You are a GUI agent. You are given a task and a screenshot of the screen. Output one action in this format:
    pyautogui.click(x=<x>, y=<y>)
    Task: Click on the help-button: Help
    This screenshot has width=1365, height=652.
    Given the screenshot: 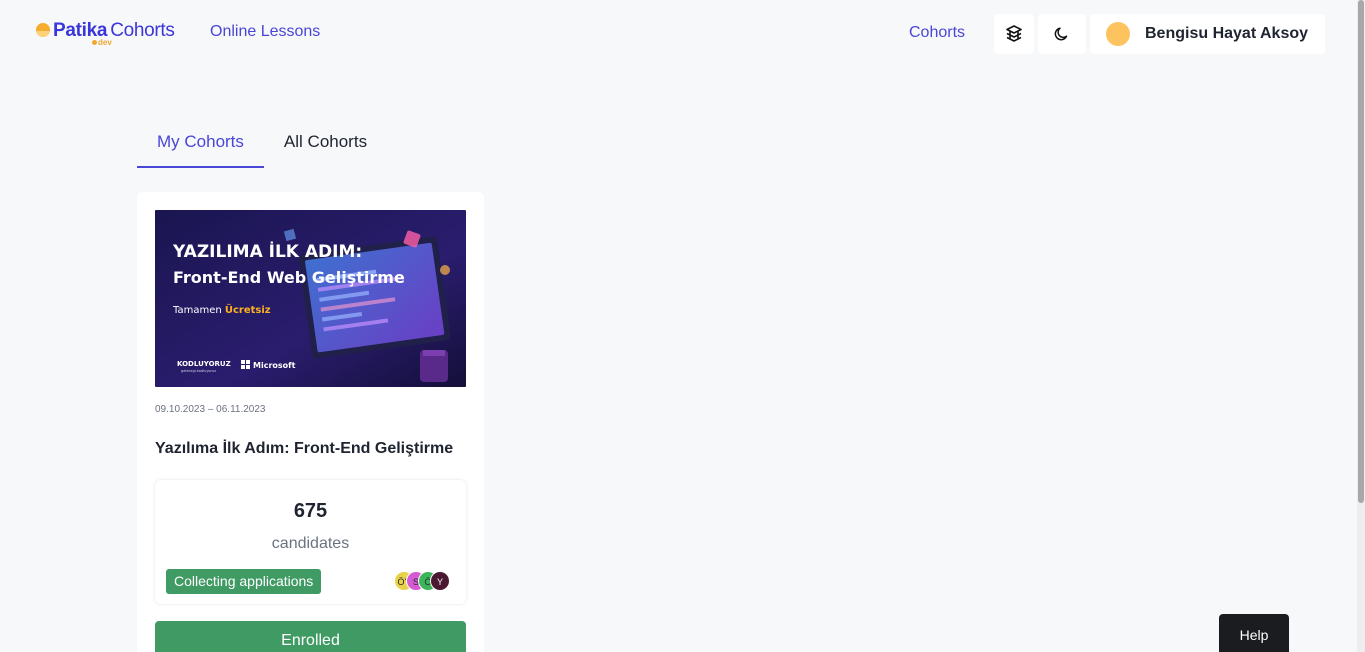 What is the action you would take?
    pyautogui.click(x=1254, y=633)
    